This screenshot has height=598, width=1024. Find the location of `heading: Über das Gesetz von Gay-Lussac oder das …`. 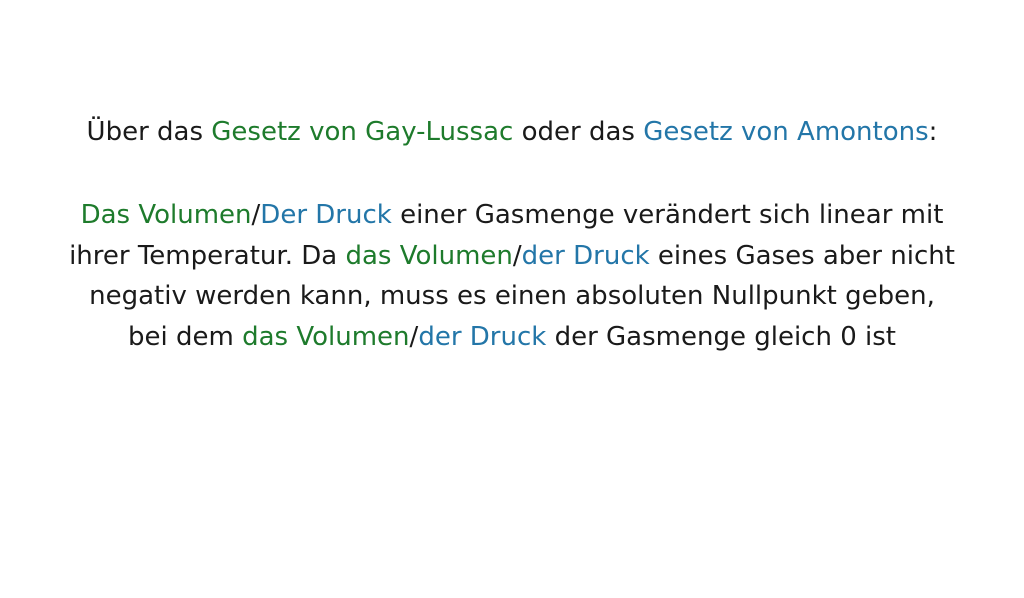

heading: Über das Gesetz von Gay-Lussac oder das … is located at coordinates (512, 132).